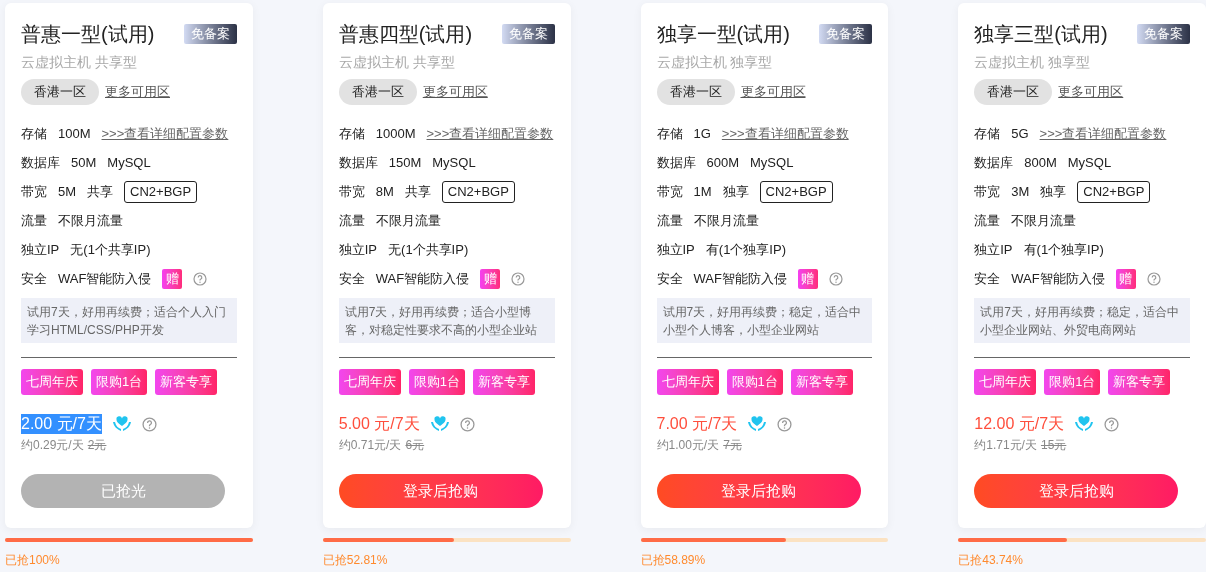 Image resolution: width=1206 pixels, height=572 pixels. Describe the element at coordinates (428, 249) in the screenshot. I see `spec-value: 无(1个共享IP)` at that location.